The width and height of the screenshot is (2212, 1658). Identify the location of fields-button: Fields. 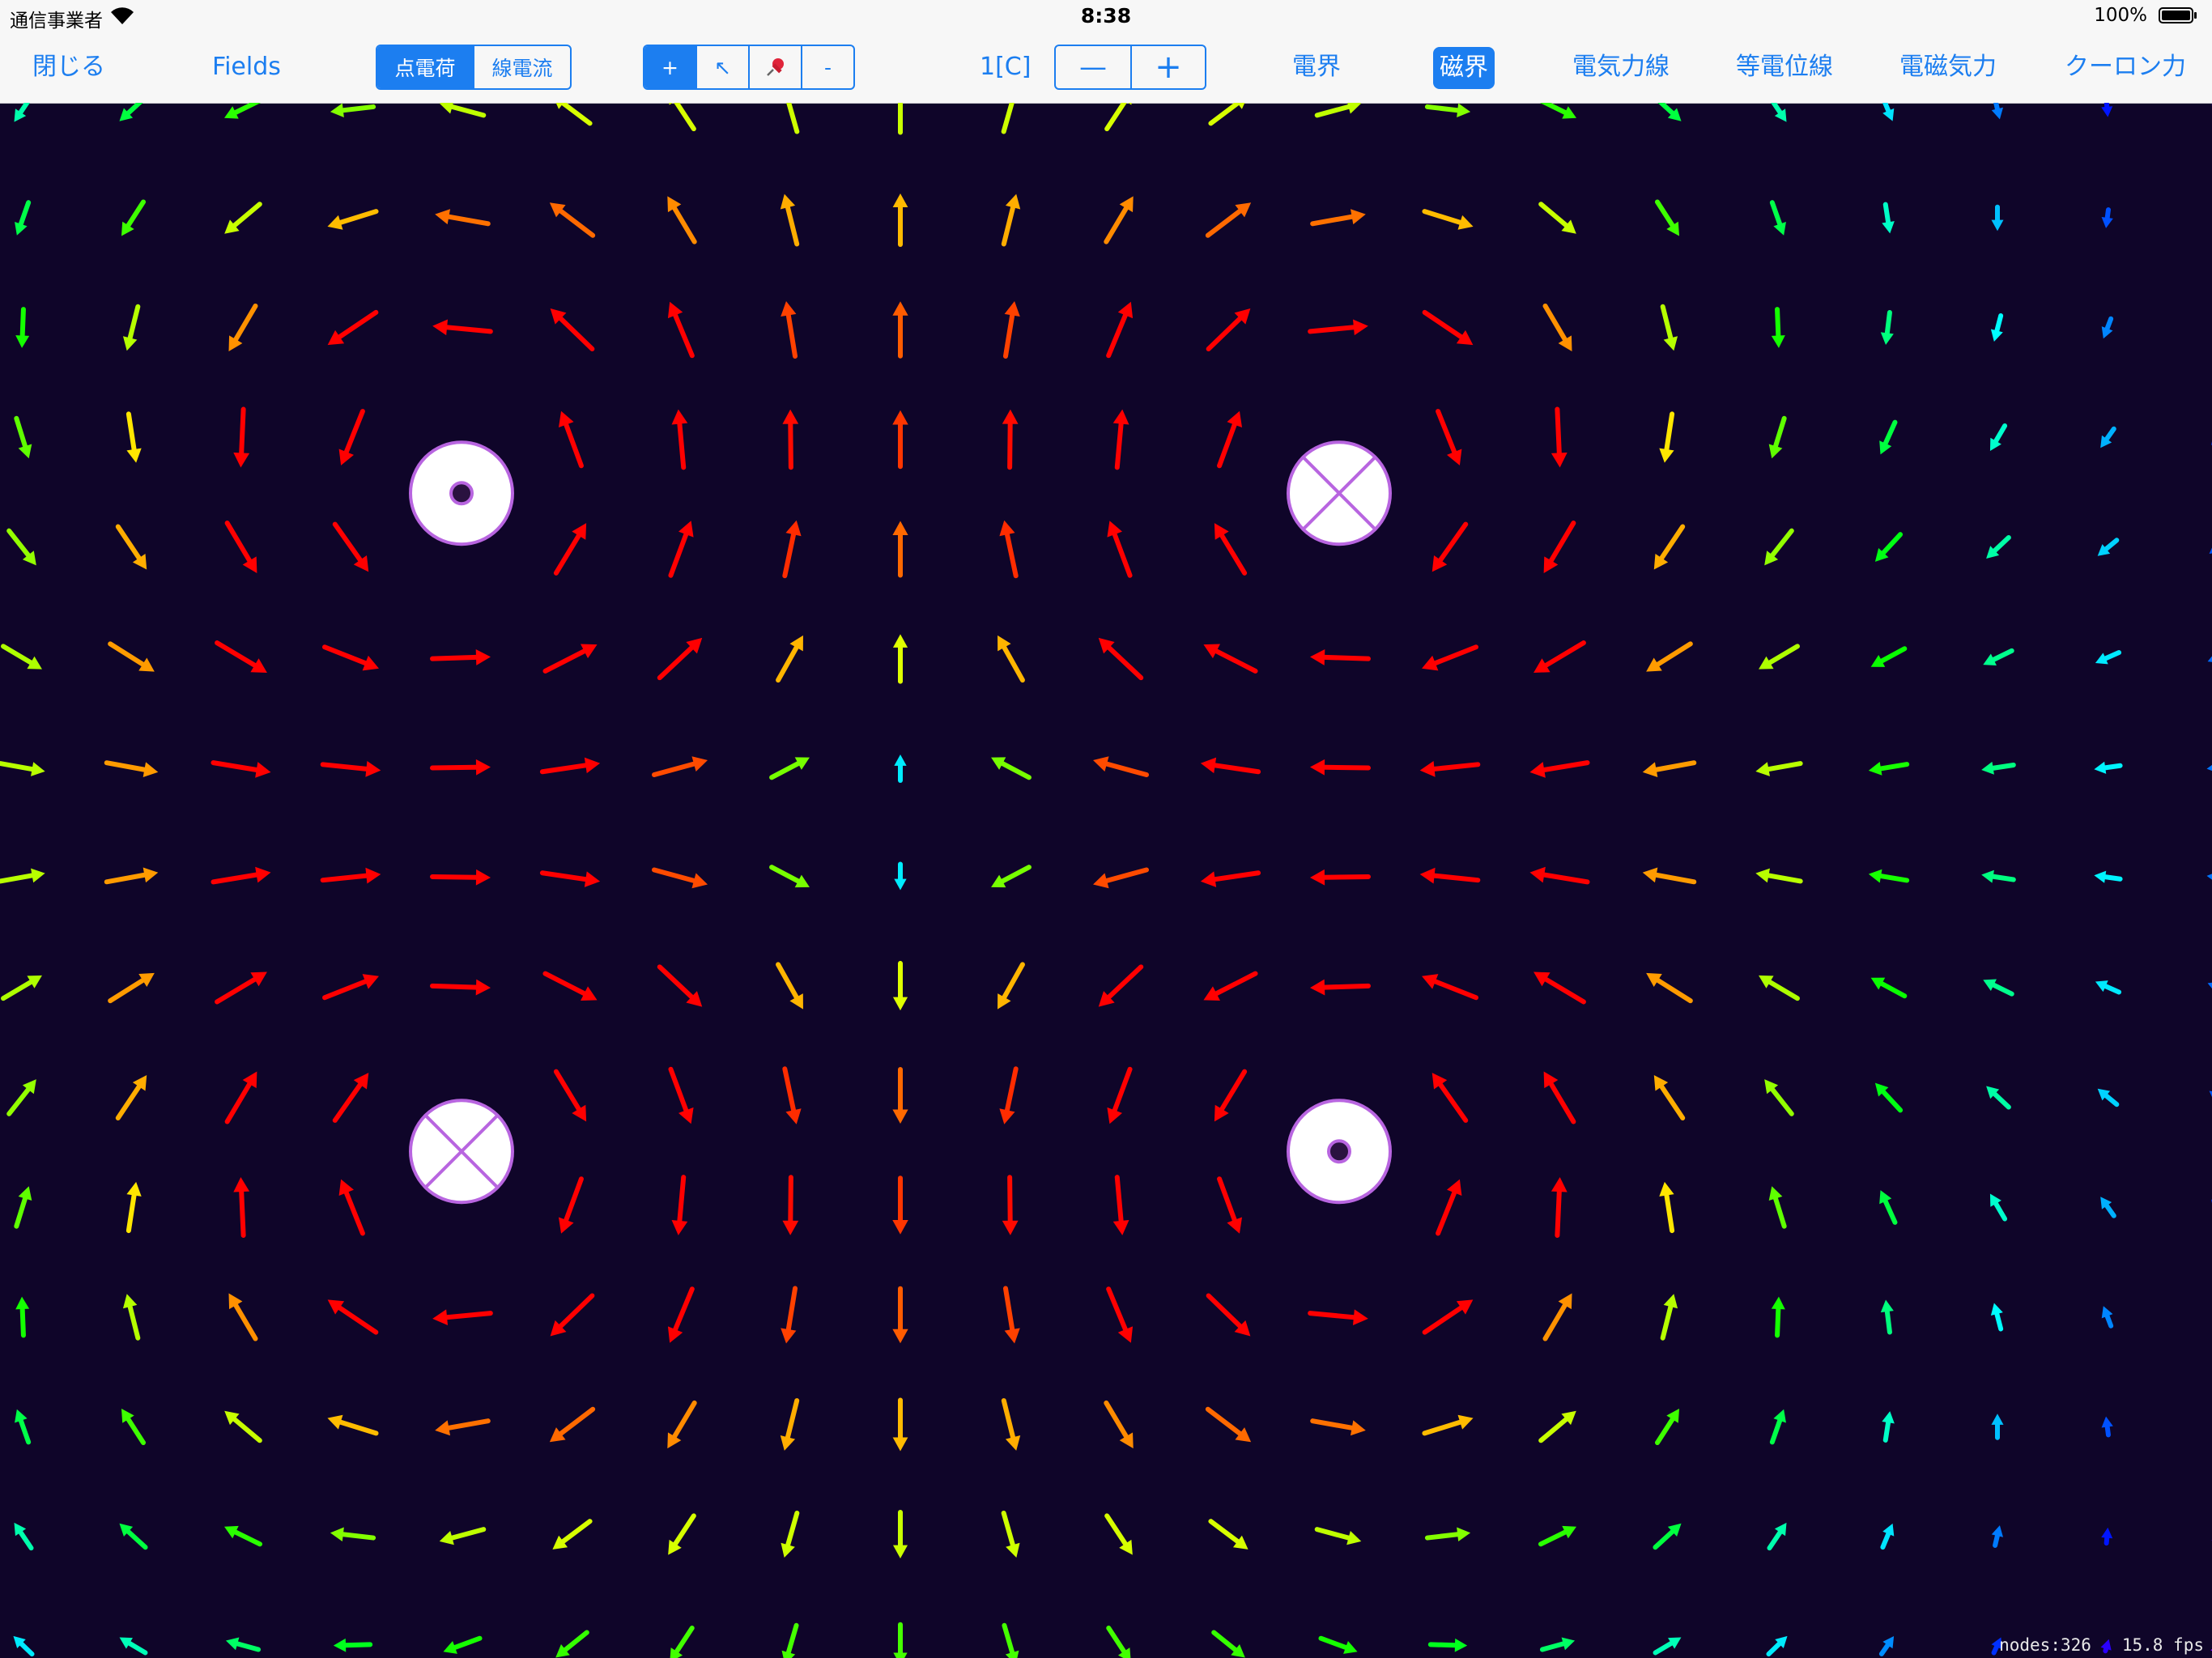
(247, 67).